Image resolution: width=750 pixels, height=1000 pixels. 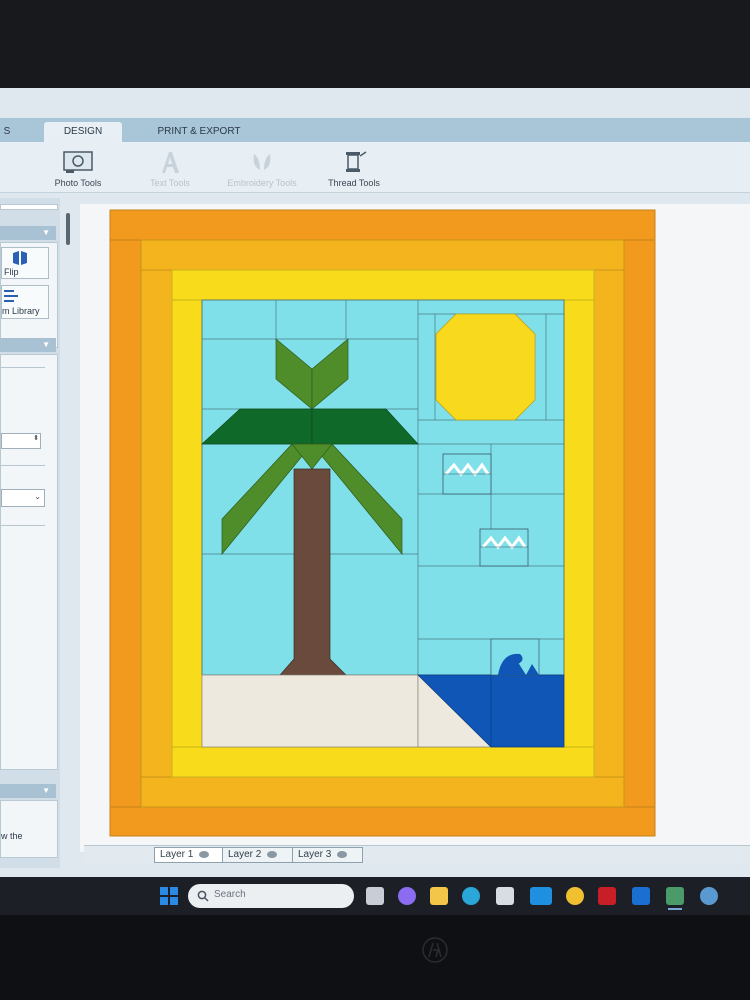 I want to click on outlook-icon, so click(x=641, y=896).